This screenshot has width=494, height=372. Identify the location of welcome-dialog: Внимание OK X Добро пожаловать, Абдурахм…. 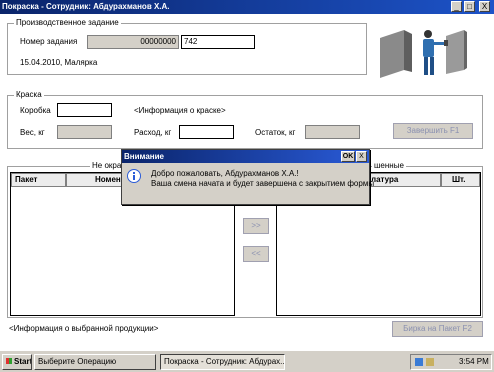
(247, 177).